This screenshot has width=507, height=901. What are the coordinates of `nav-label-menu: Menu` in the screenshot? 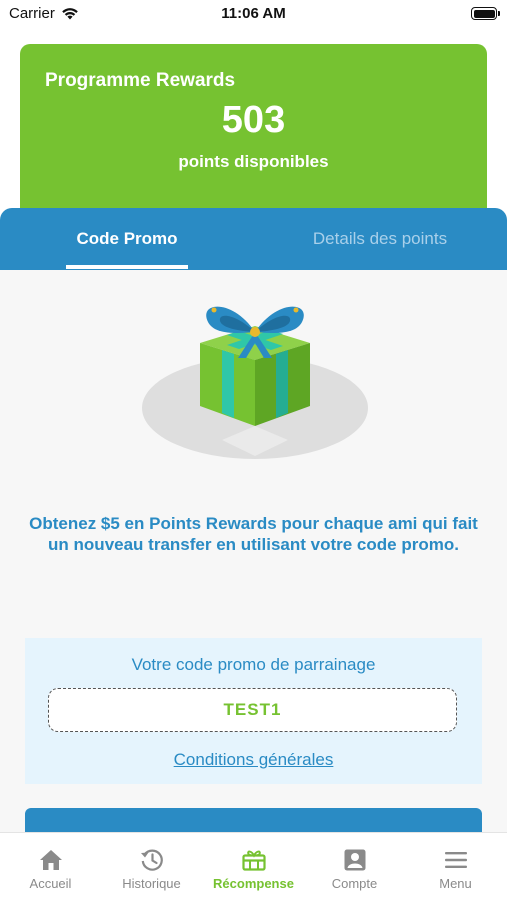 It's located at (455, 883).